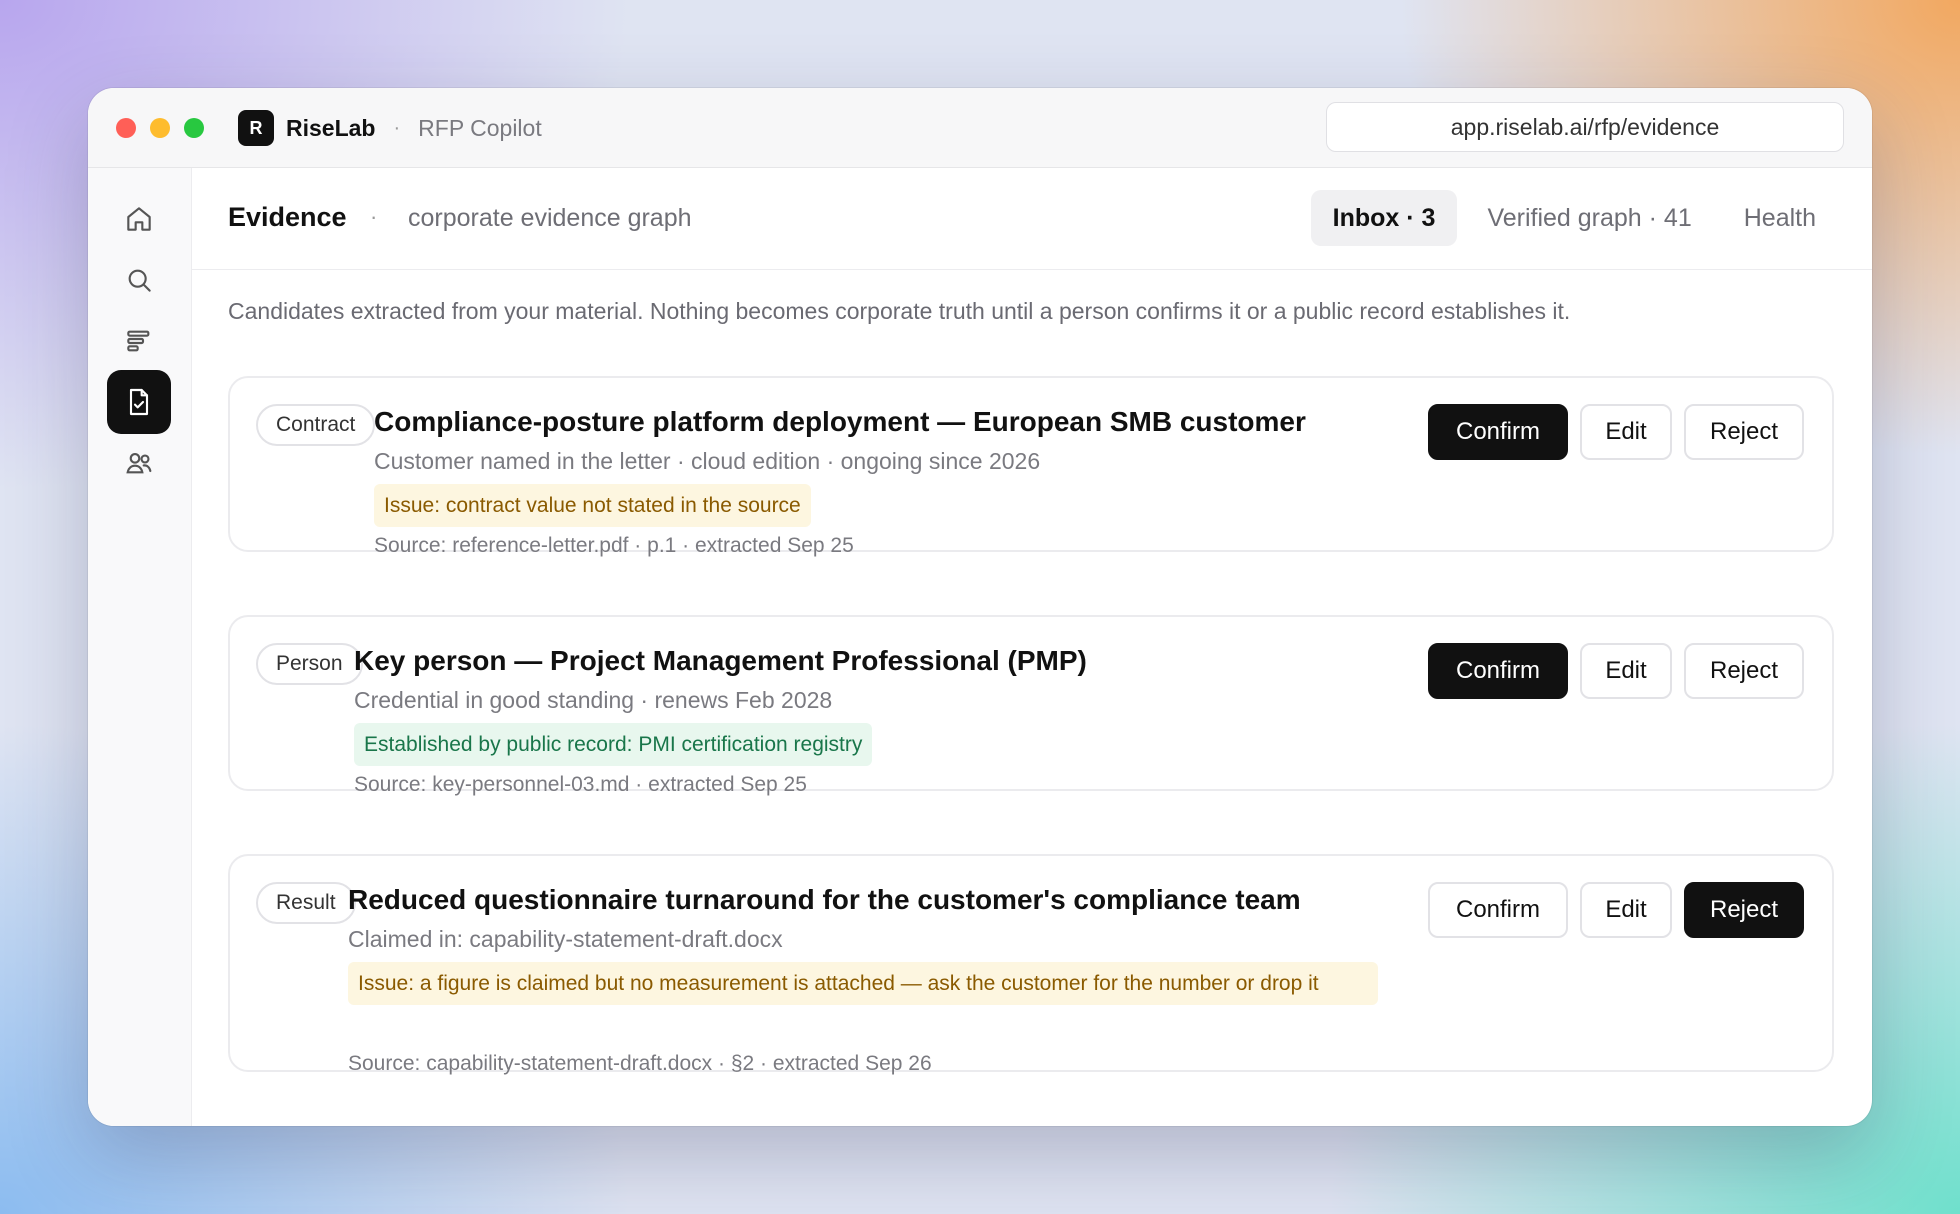 This screenshot has height=1214, width=1960. Describe the element at coordinates (331, 127) in the screenshot. I see `brand-name: RiseLab` at that location.